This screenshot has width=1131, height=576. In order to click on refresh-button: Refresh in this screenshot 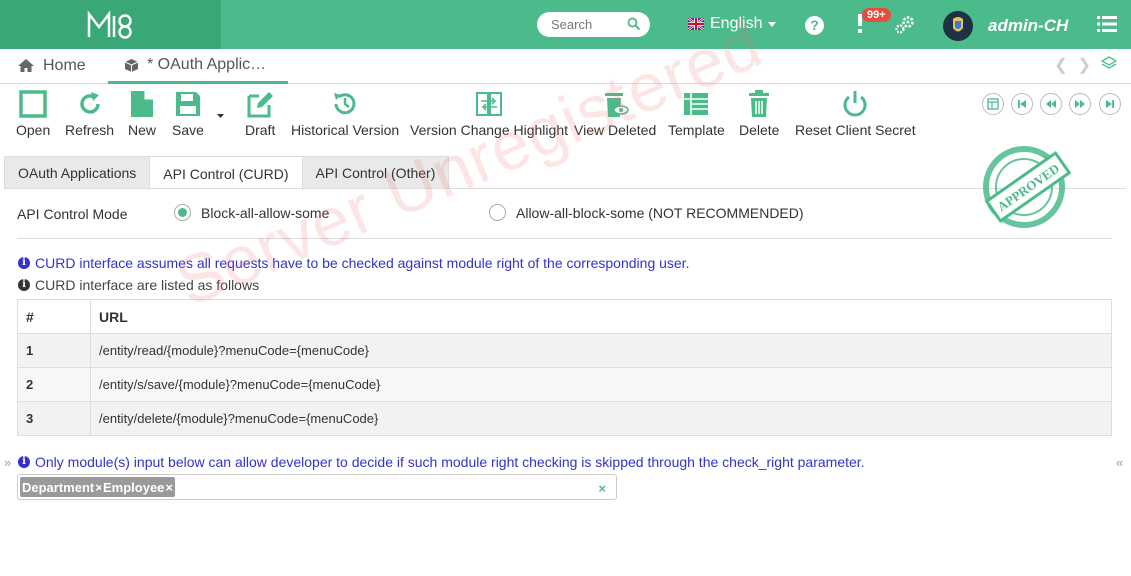, I will do `click(89, 114)`.